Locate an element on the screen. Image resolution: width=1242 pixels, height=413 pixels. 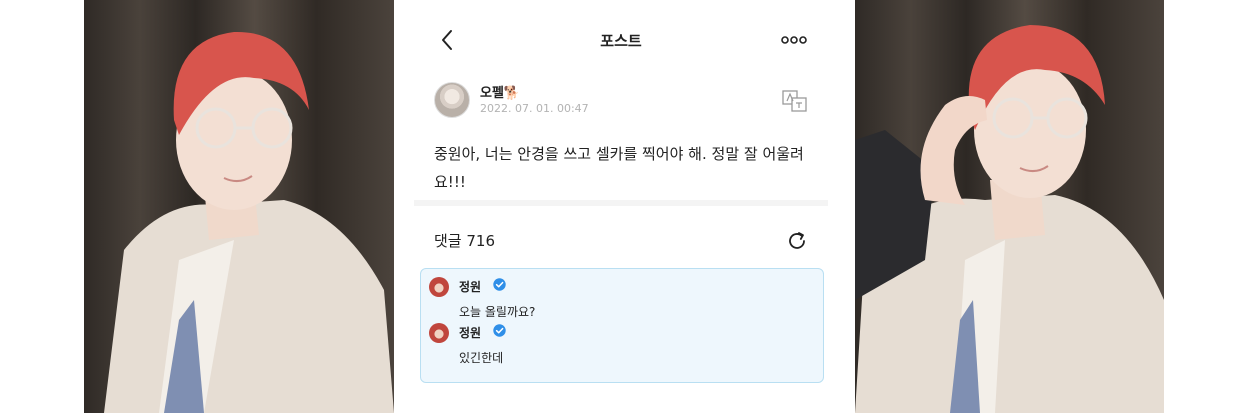
more-dots-icon is located at coordinates (794, 40).